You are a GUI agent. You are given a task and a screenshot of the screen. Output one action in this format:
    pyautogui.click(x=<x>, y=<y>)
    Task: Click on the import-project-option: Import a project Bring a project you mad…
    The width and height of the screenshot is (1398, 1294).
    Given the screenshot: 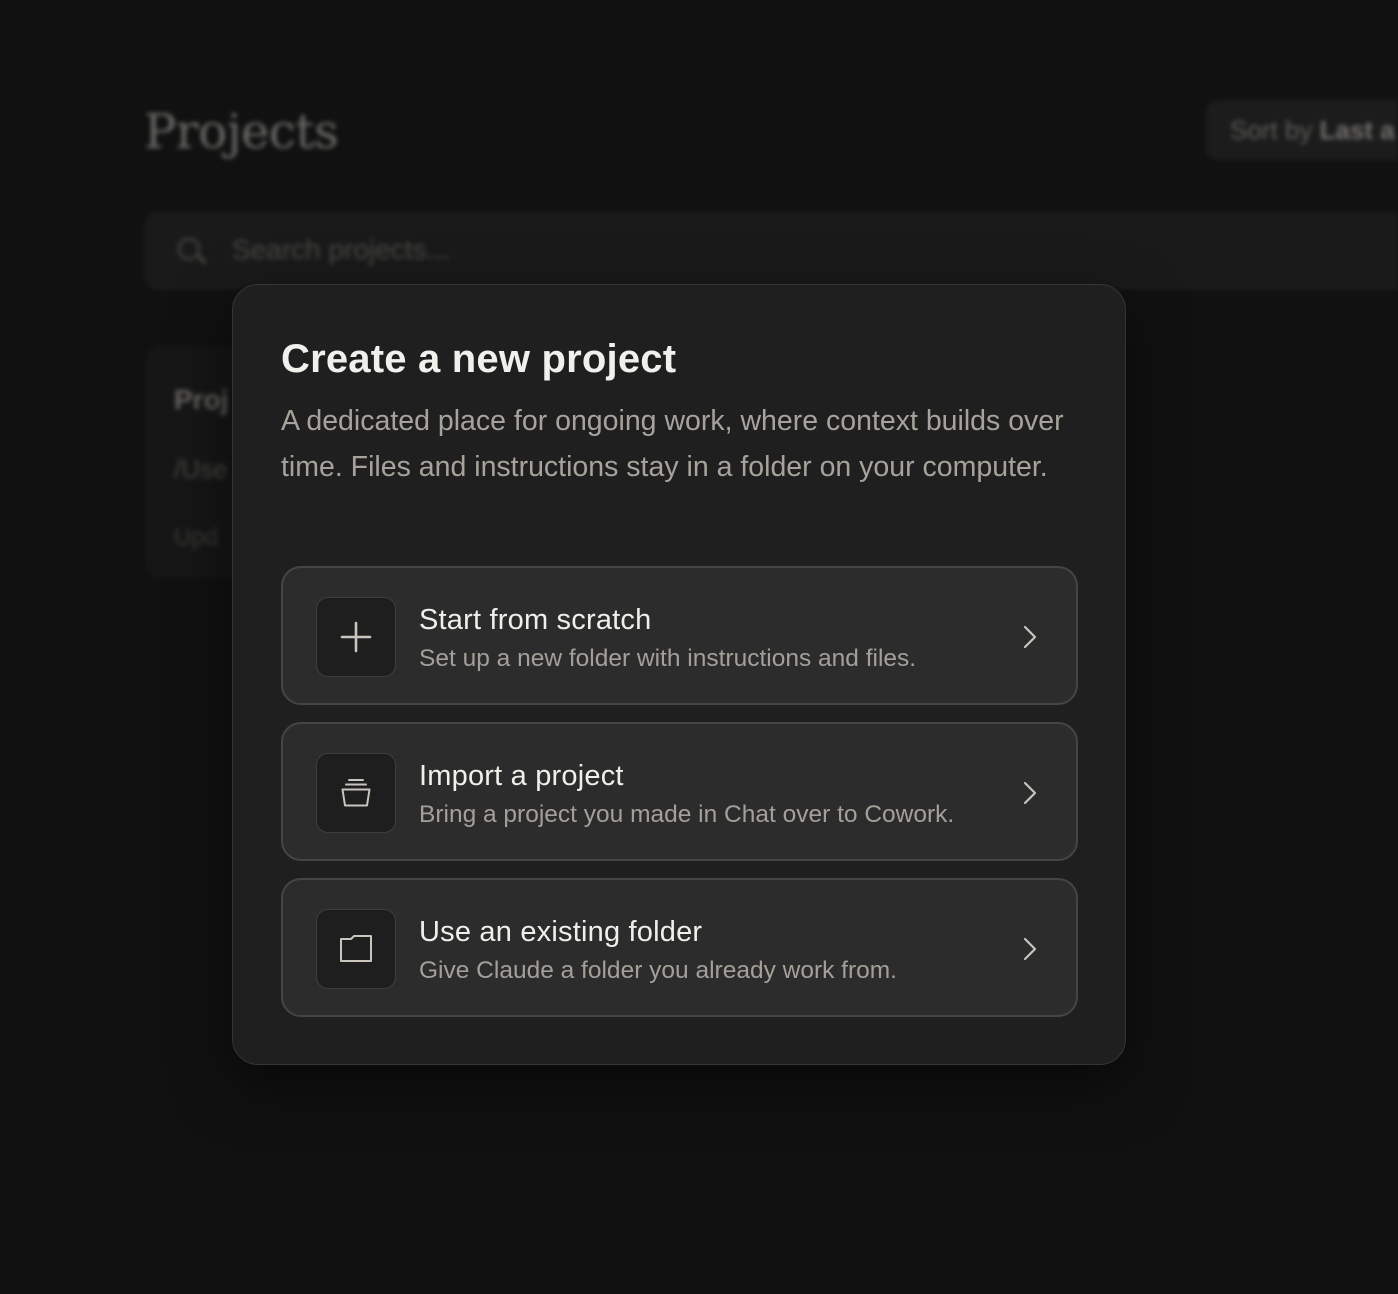 What is the action you would take?
    pyautogui.click(x=679, y=791)
    